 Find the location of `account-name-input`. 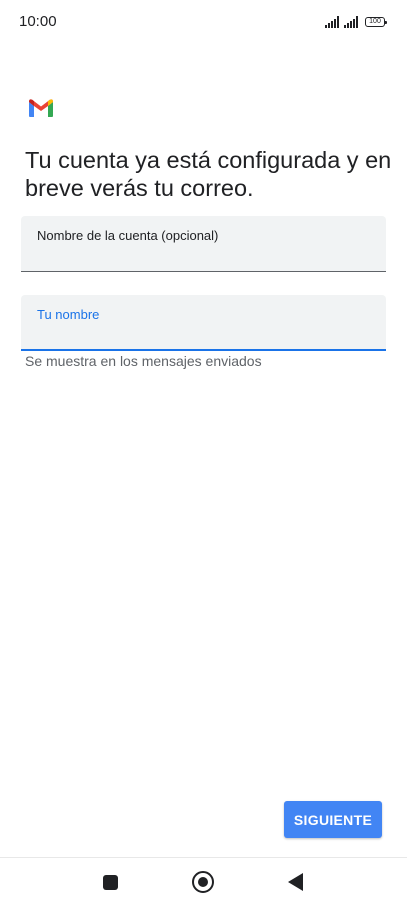

account-name-input is located at coordinates (202, 255).